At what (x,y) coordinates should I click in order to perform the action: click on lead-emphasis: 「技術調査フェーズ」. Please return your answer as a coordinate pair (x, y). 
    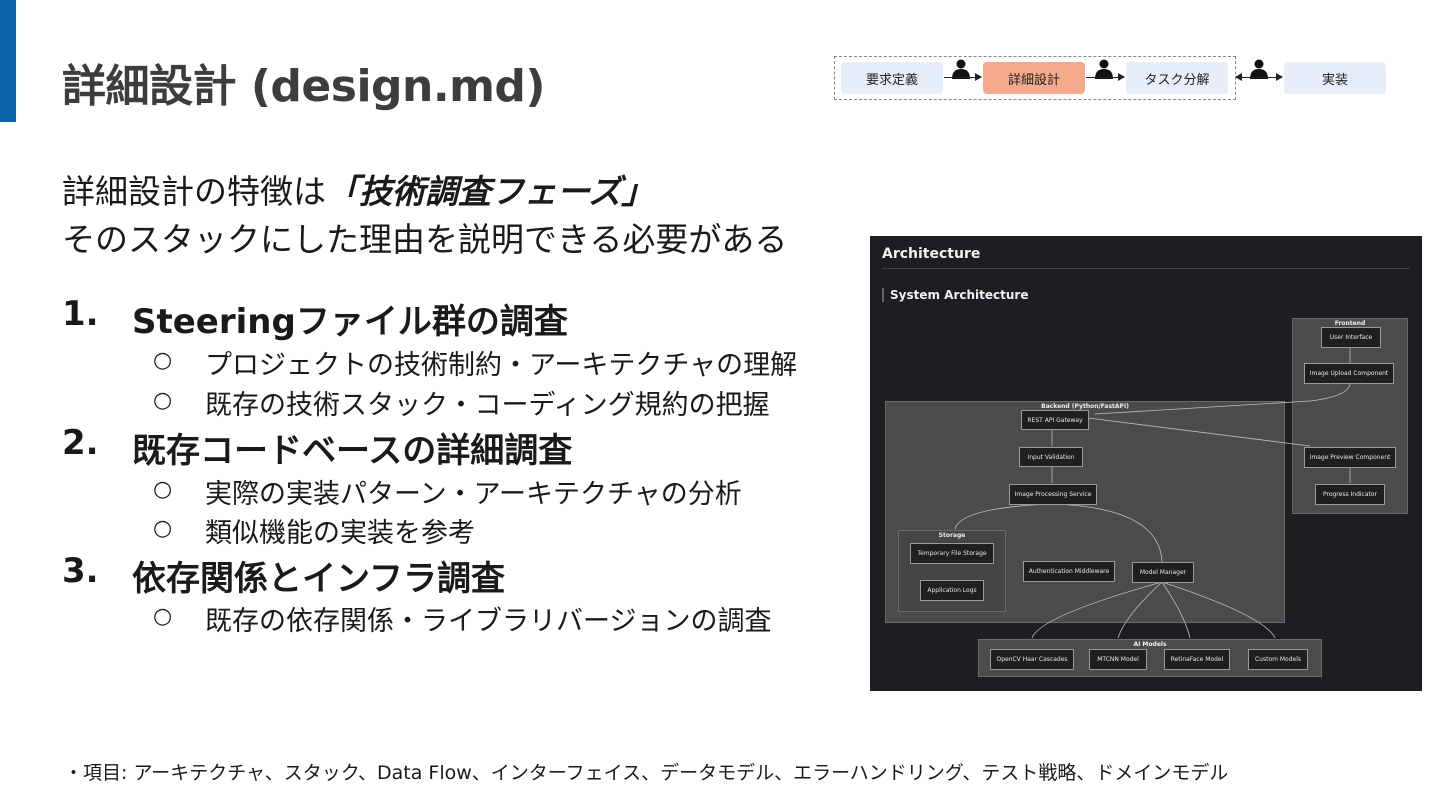
    Looking at the image, I should click on (490, 191).